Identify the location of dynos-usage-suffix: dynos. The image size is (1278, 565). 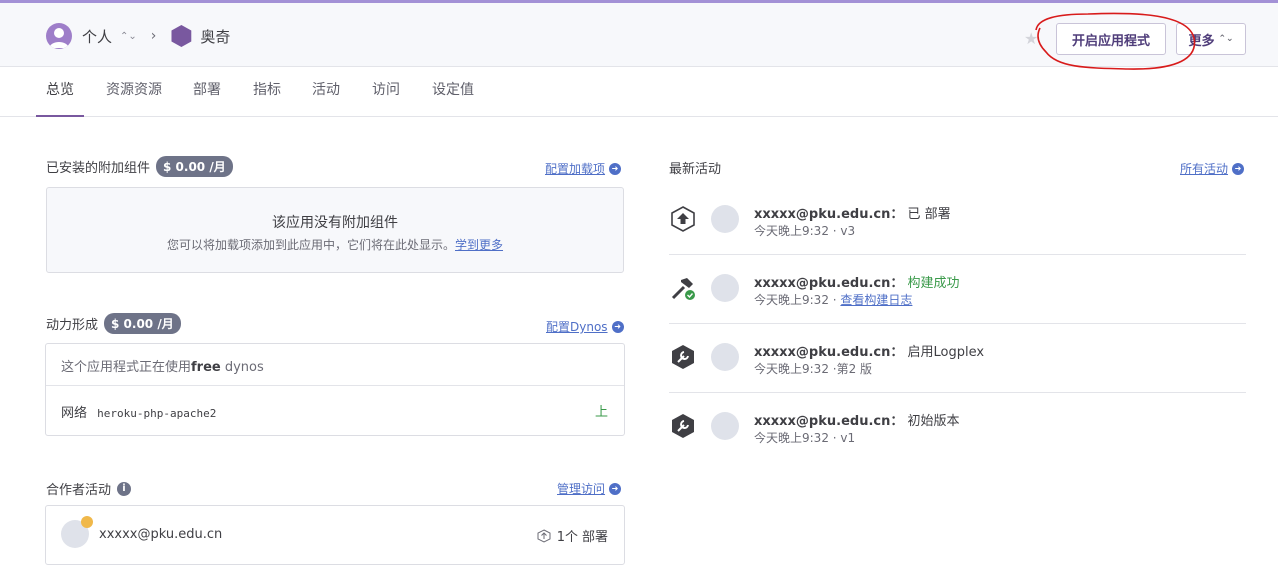
(242, 367).